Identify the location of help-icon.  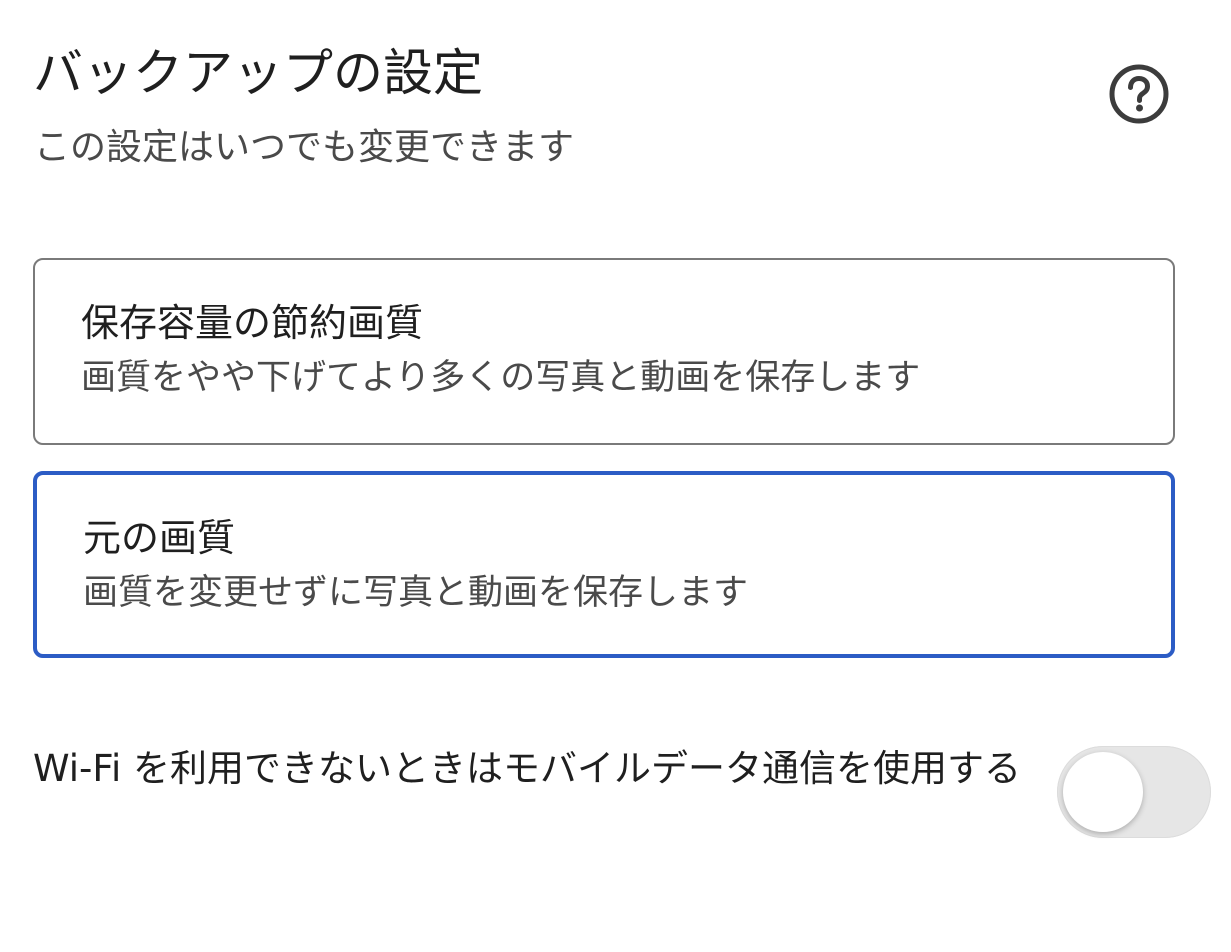
(1139, 94).